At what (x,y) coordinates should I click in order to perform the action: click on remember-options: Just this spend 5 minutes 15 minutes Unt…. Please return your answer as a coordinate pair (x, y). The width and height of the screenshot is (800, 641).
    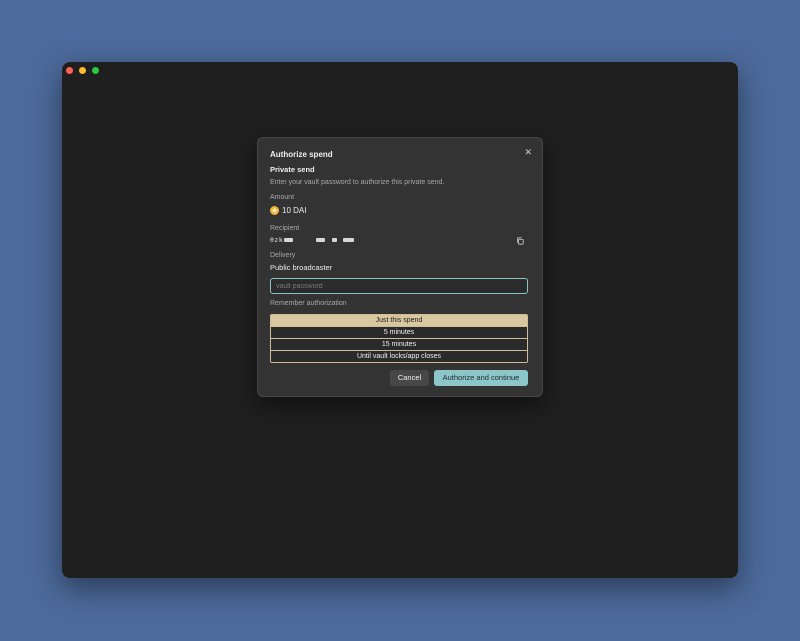
    Looking at the image, I should click on (399, 338).